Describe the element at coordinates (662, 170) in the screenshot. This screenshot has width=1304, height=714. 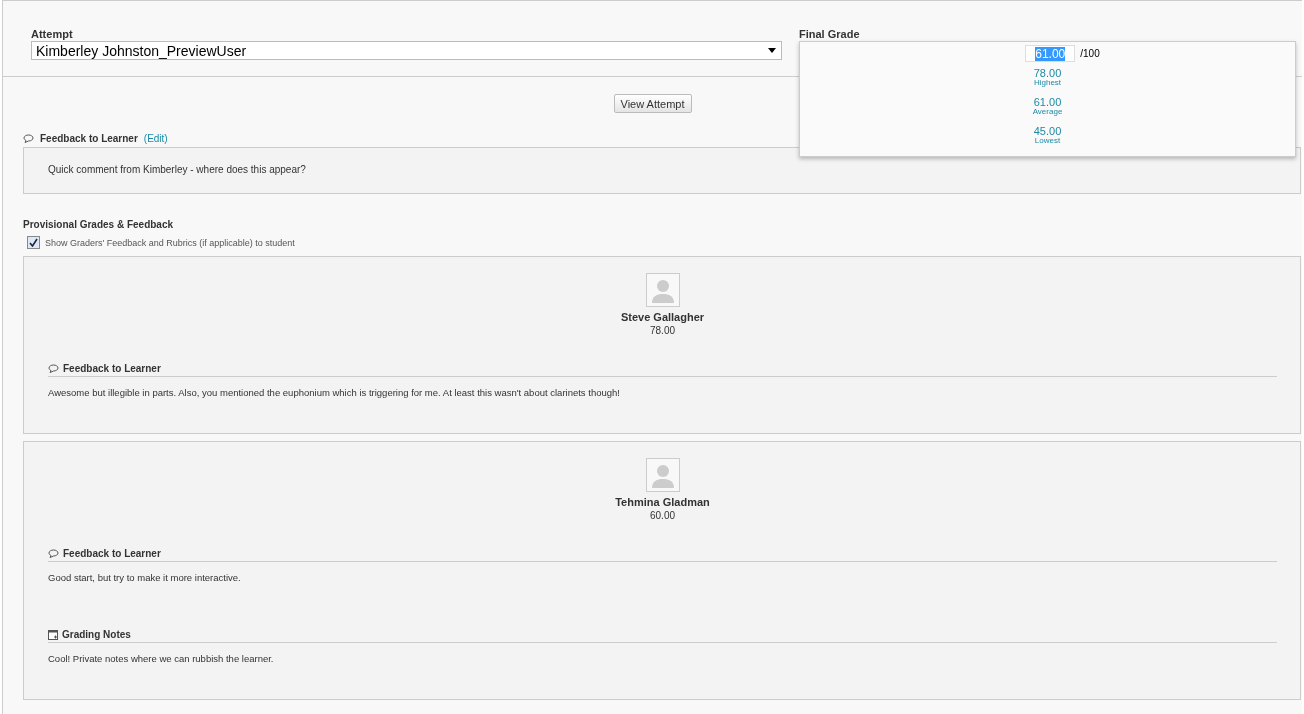
I see `feedback-text: Quick comment from Kimberley - where does this appear?` at that location.